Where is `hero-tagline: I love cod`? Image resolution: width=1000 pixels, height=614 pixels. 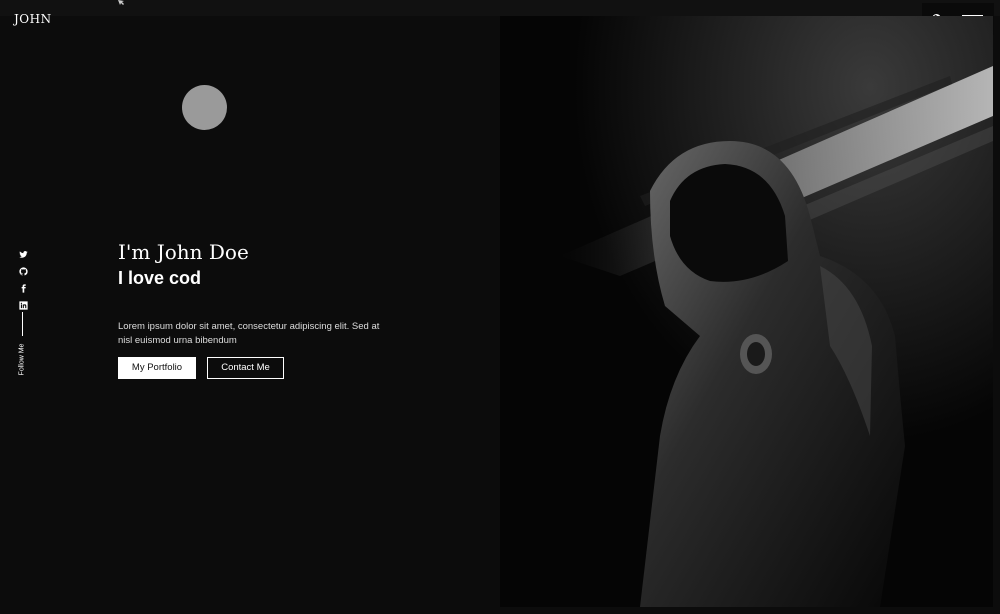
hero-tagline: I love cod is located at coordinates (160, 278).